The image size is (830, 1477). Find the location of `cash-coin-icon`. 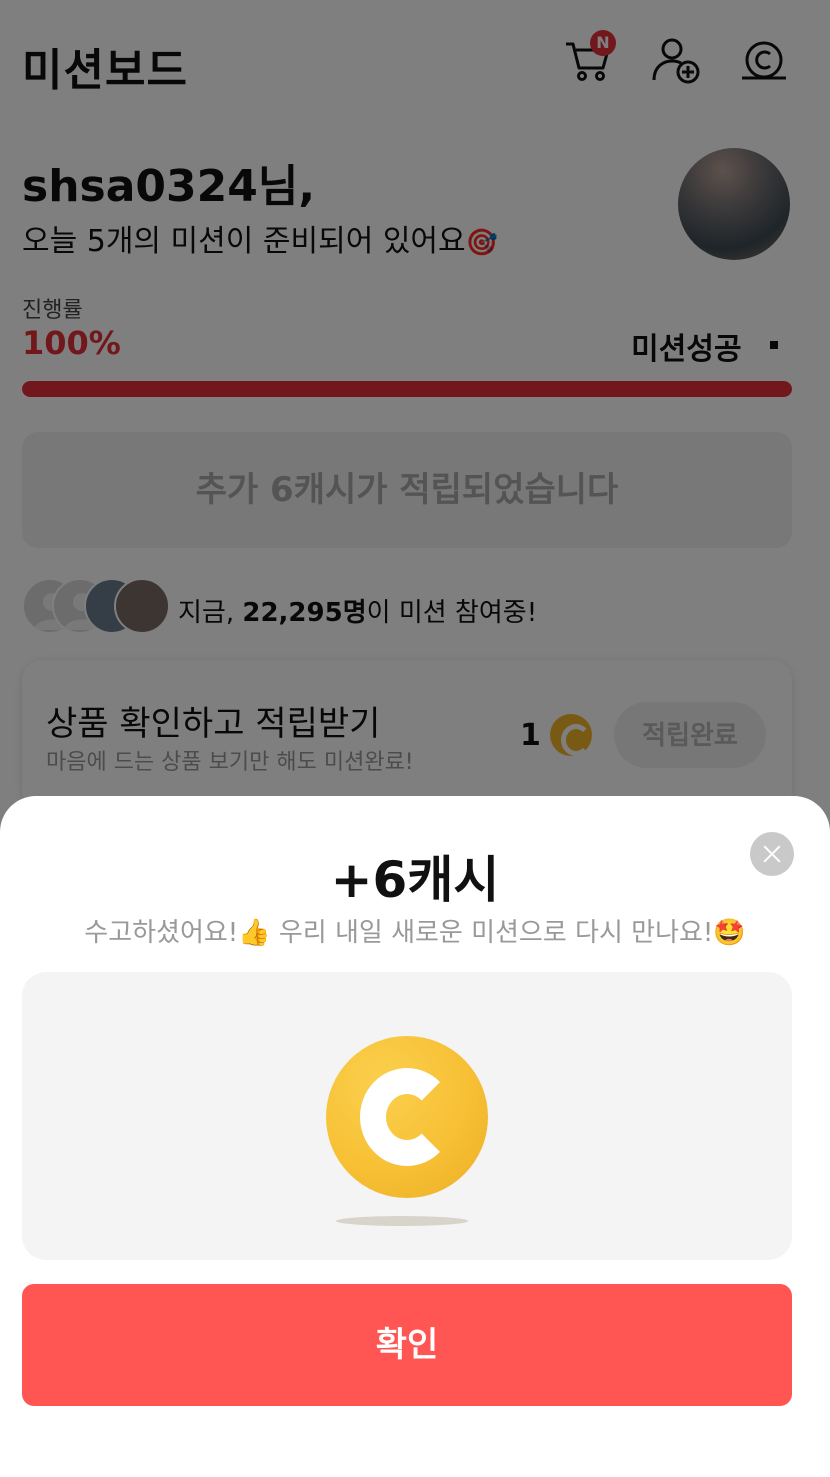

cash-coin-icon is located at coordinates (407, 1117).